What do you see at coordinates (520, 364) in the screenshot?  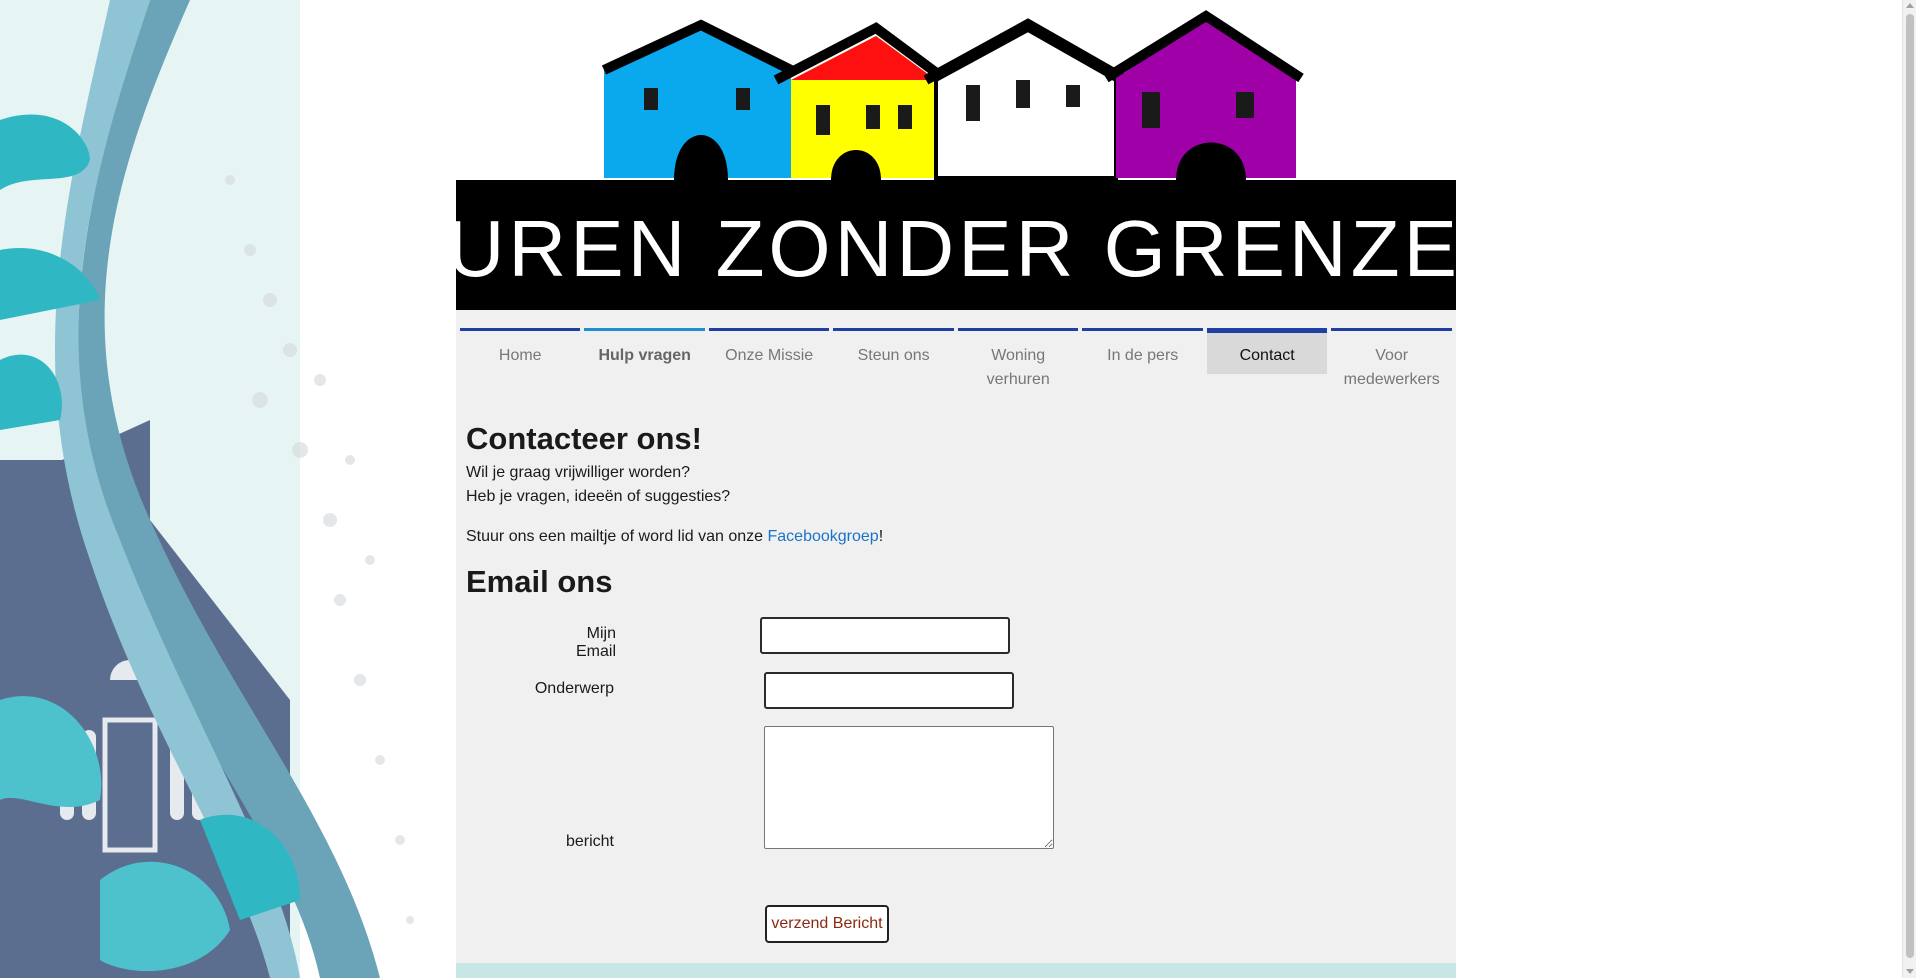 I see `nav-item-home: Home` at bounding box center [520, 364].